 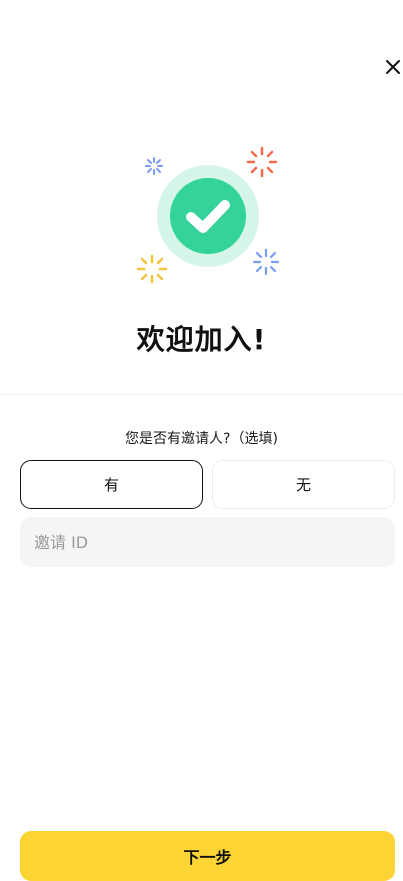 I want to click on option-no-label: 无, so click(x=303, y=485).